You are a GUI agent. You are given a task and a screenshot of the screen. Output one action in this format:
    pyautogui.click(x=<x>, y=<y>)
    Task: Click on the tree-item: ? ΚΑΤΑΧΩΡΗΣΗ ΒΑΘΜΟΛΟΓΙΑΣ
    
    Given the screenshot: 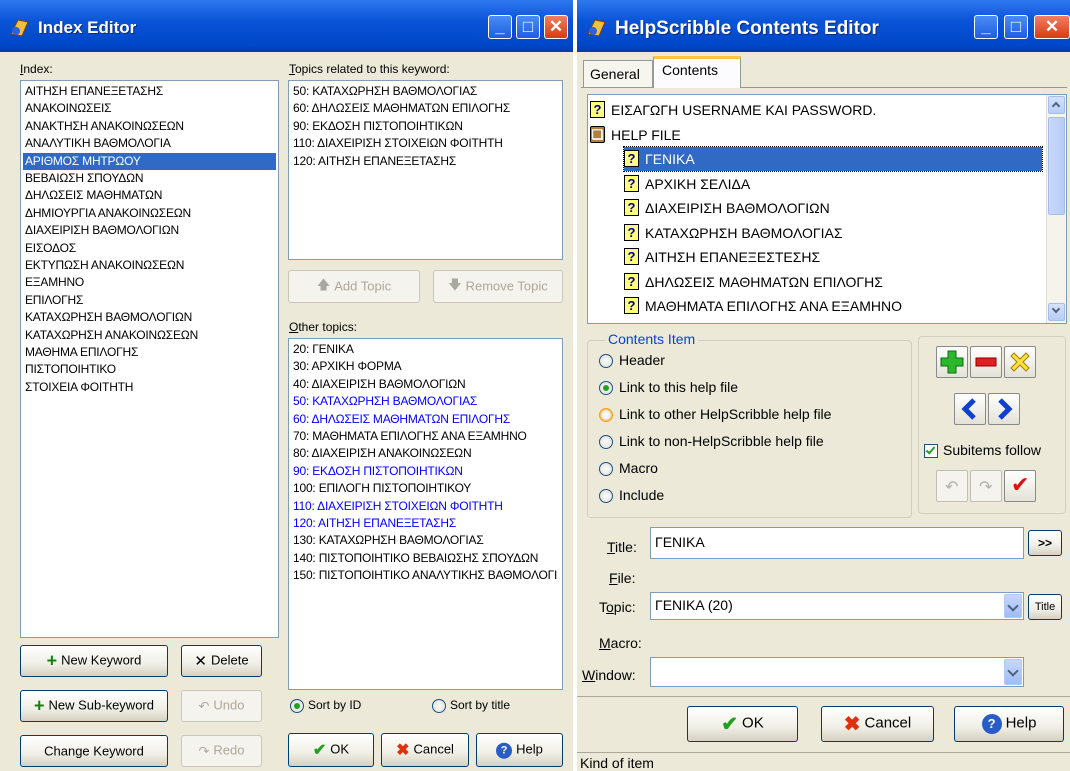 What is the action you would take?
    pyautogui.click(x=733, y=233)
    